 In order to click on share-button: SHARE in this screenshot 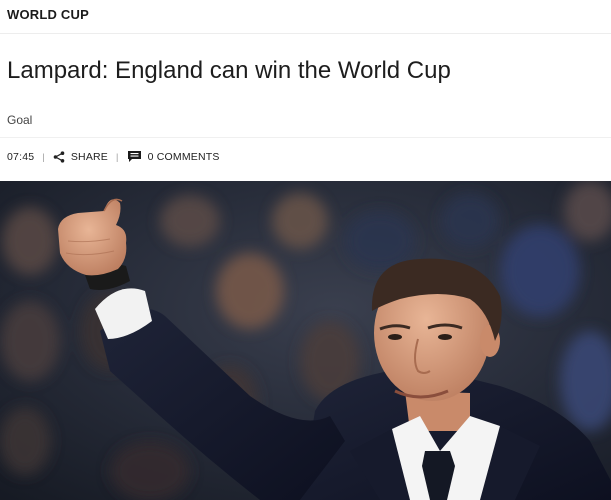, I will do `click(80, 157)`.